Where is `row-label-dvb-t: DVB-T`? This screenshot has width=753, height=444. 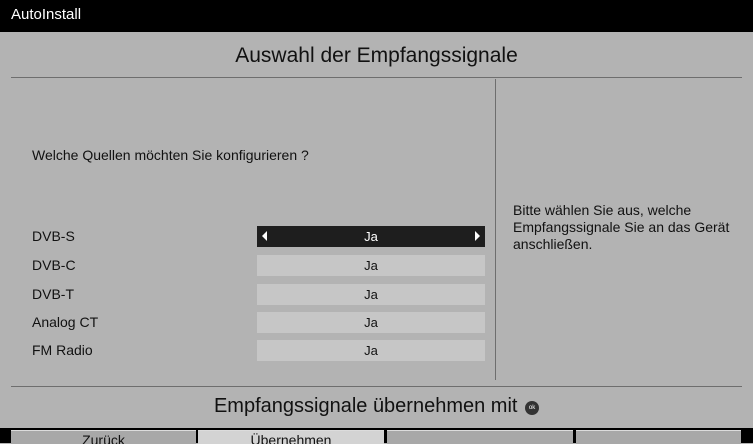
row-label-dvb-t: DVB-T is located at coordinates (53, 294).